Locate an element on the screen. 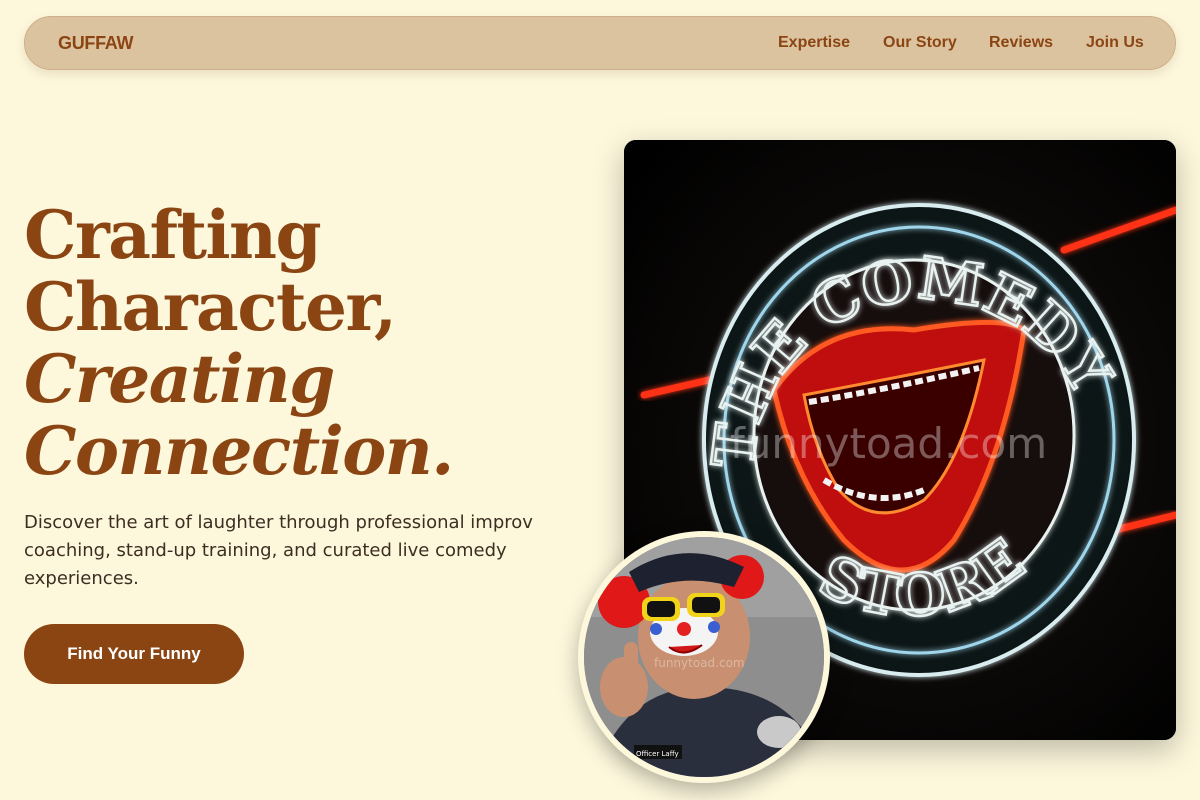  nav-link-reviews: Reviews is located at coordinates (1021, 43).